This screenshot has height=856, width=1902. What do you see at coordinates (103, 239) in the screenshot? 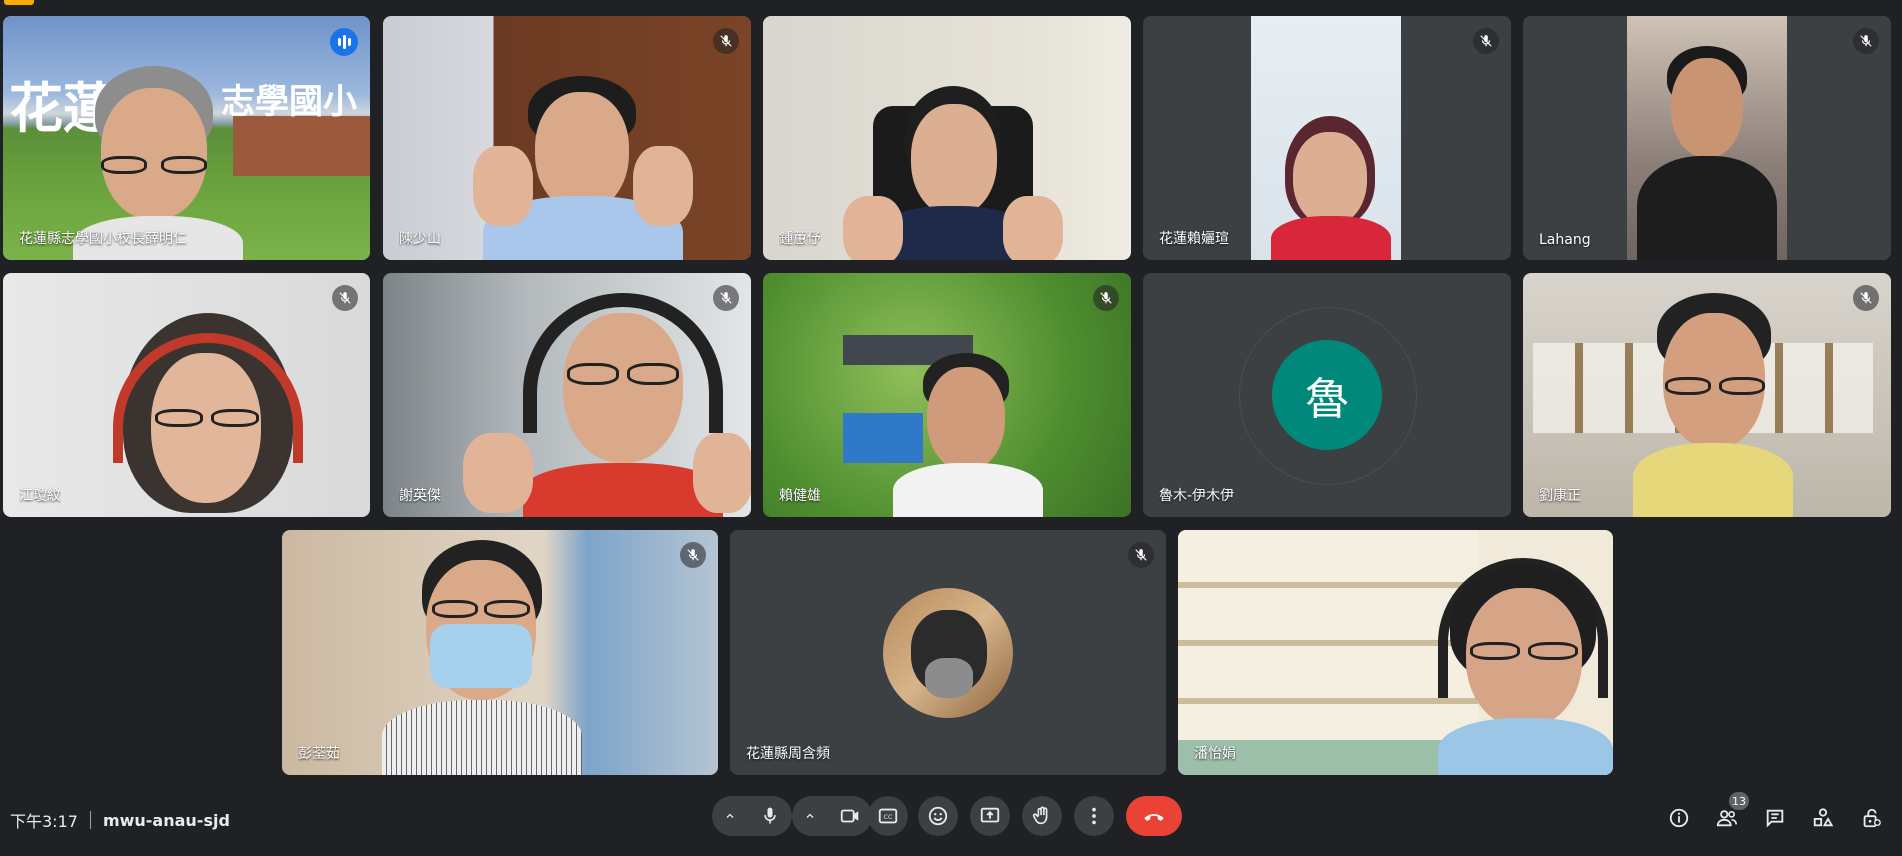
I see `participant-name: 花蓮縣志學國小校長薛明仁` at bounding box center [103, 239].